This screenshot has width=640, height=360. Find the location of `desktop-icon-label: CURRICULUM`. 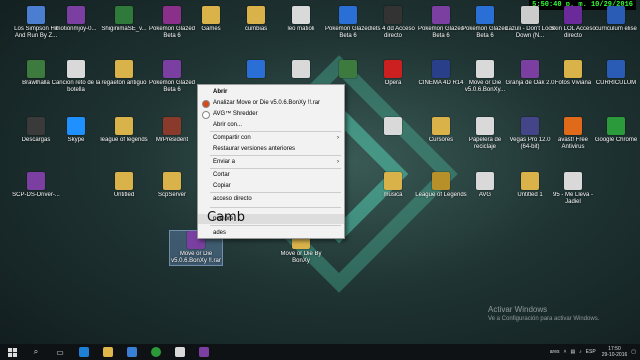

desktop-icon-label: CURRICULUM is located at coordinates (616, 83).